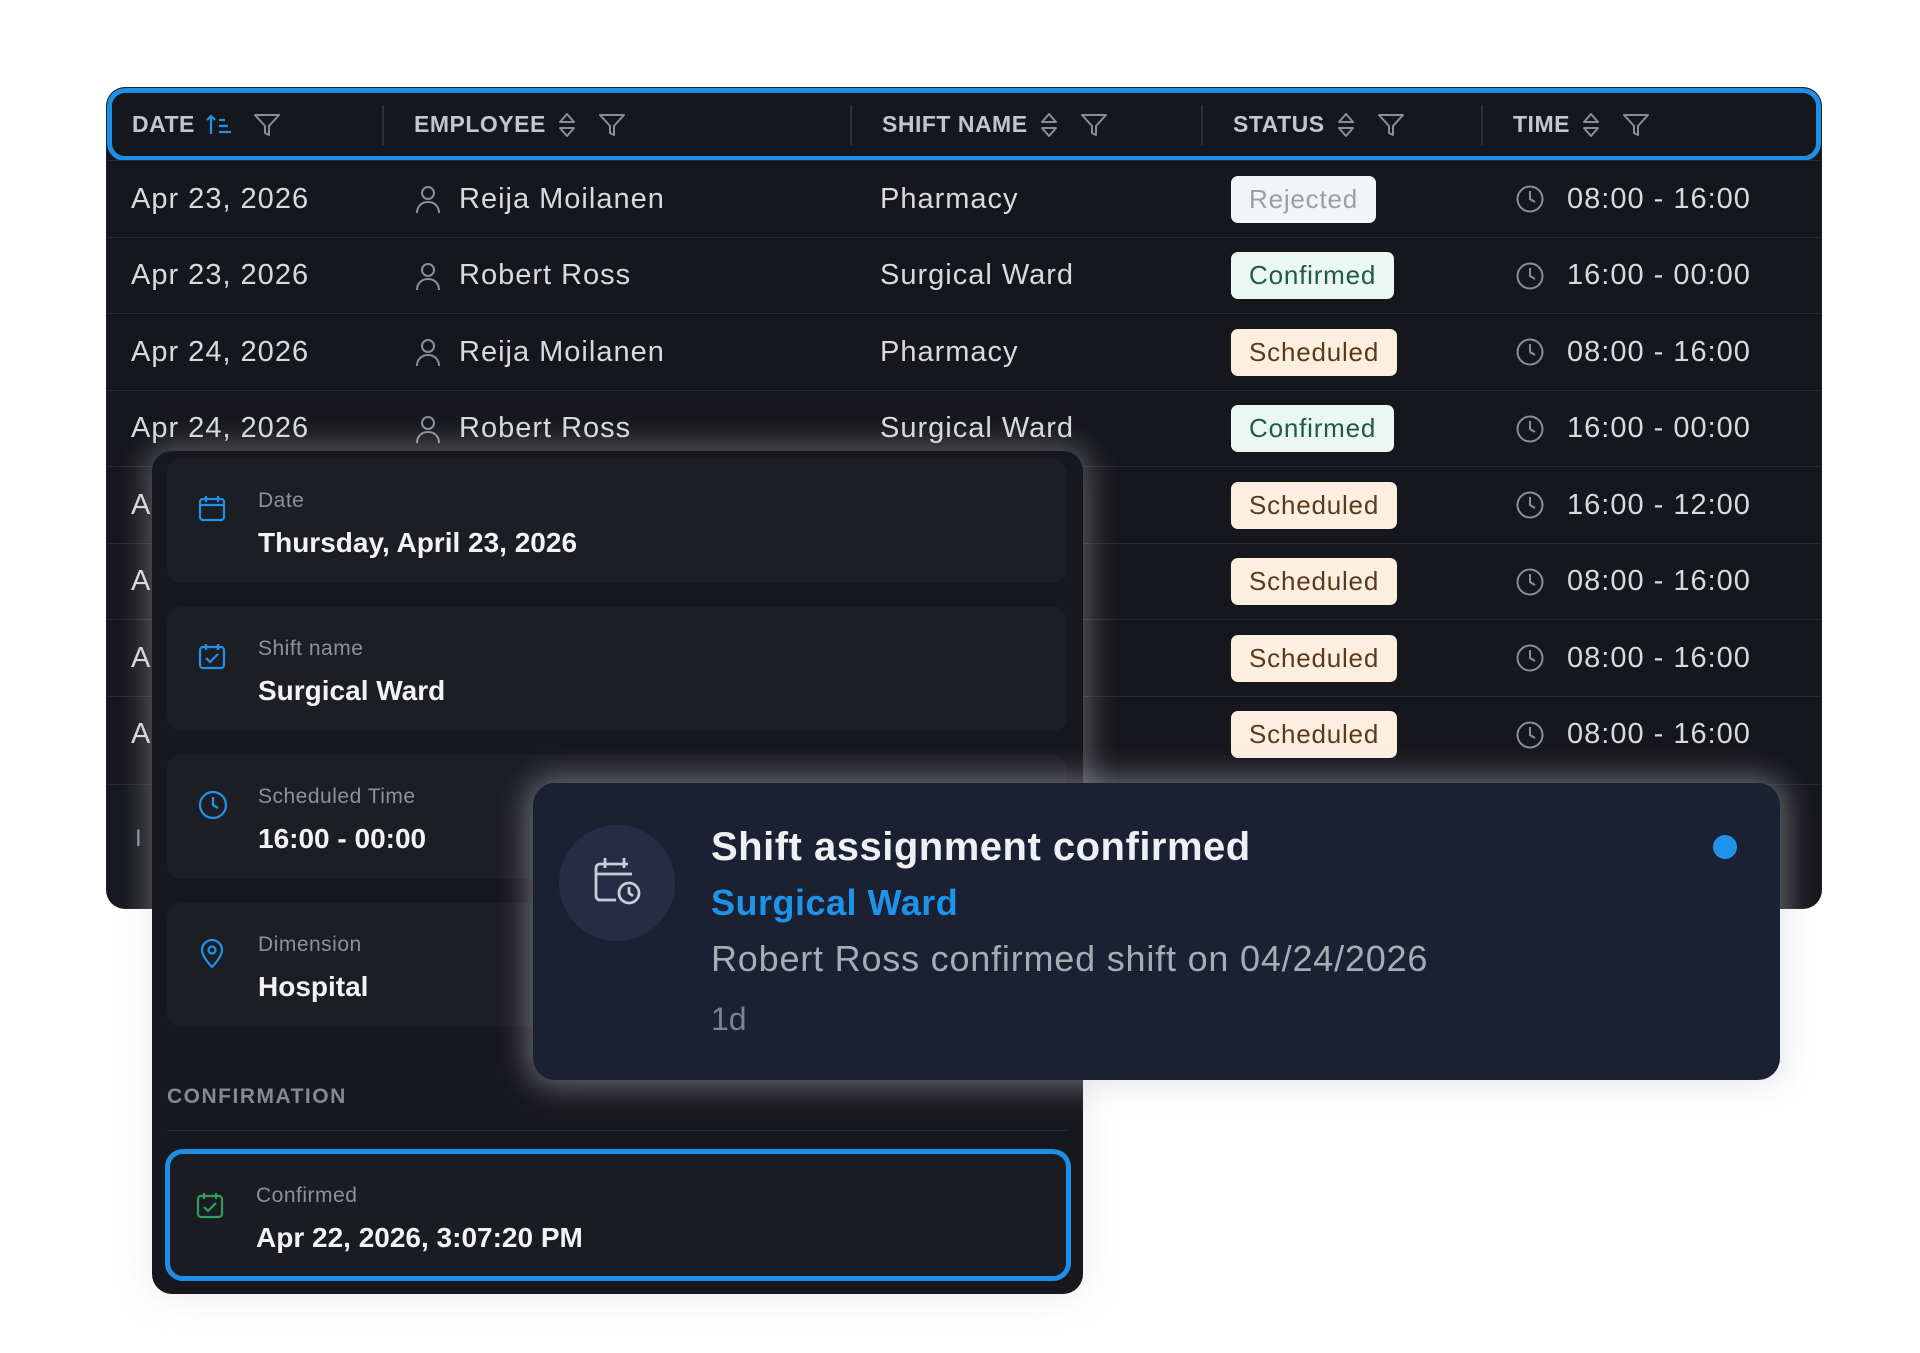  I want to click on cell-status: Rejected, so click(1304, 199).